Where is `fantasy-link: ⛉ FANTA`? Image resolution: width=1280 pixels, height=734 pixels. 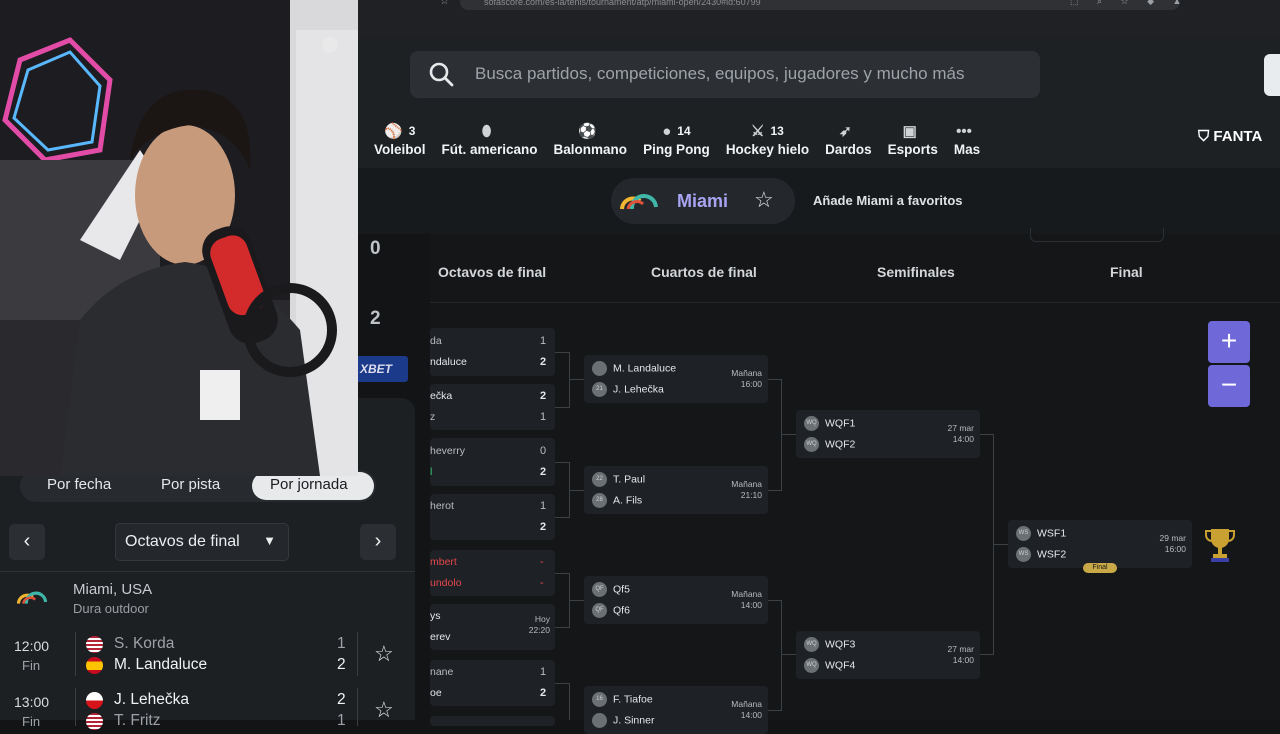 fantasy-link: ⛉ FANTA is located at coordinates (1230, 136).